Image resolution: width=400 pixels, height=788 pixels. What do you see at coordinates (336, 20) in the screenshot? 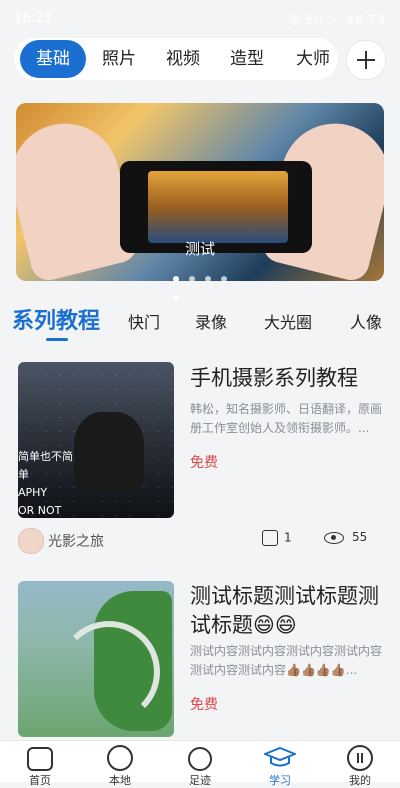
I see `status-icons: 令 5G ⓒ 46 73` at bounding box center [336, 20].